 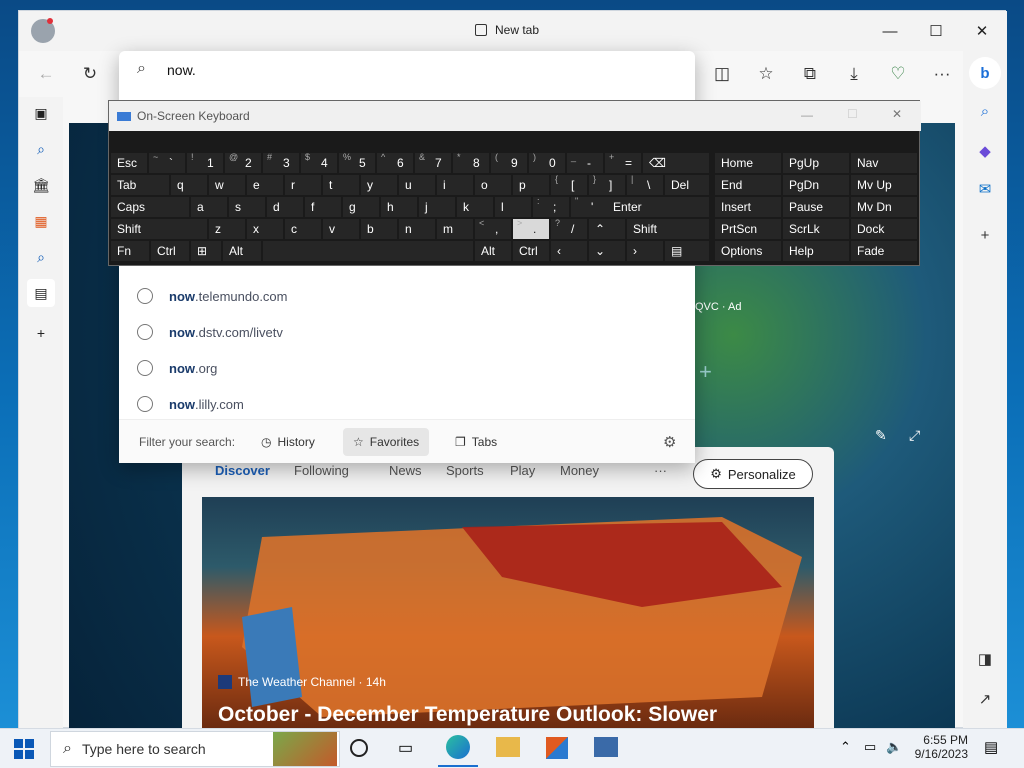 What do you see at coordinates (884, 207) in the screenshot?
I see `key-mv-dn: Mv Dn` at bounding box center [884, 207].